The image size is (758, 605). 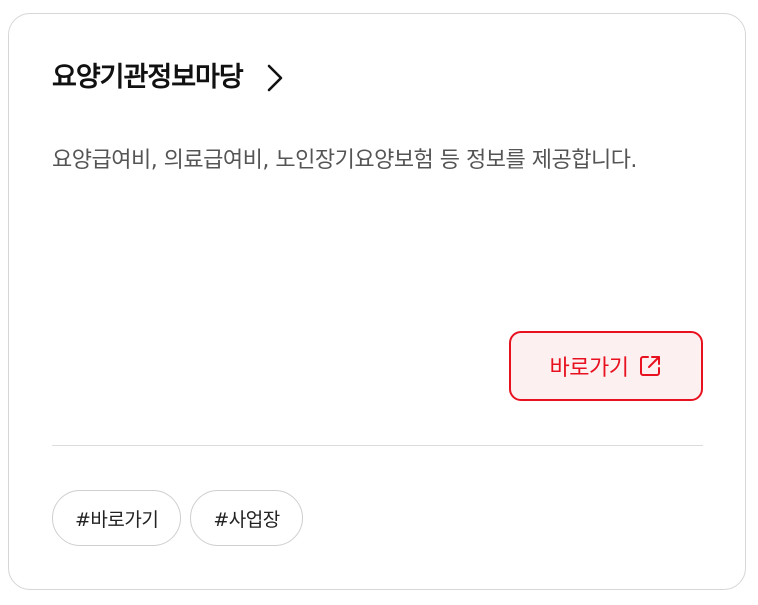 What do you see at coordinates (275, 78) in the screenshot?
I see `chevron-right-icon` at bounding box center [275, 78].